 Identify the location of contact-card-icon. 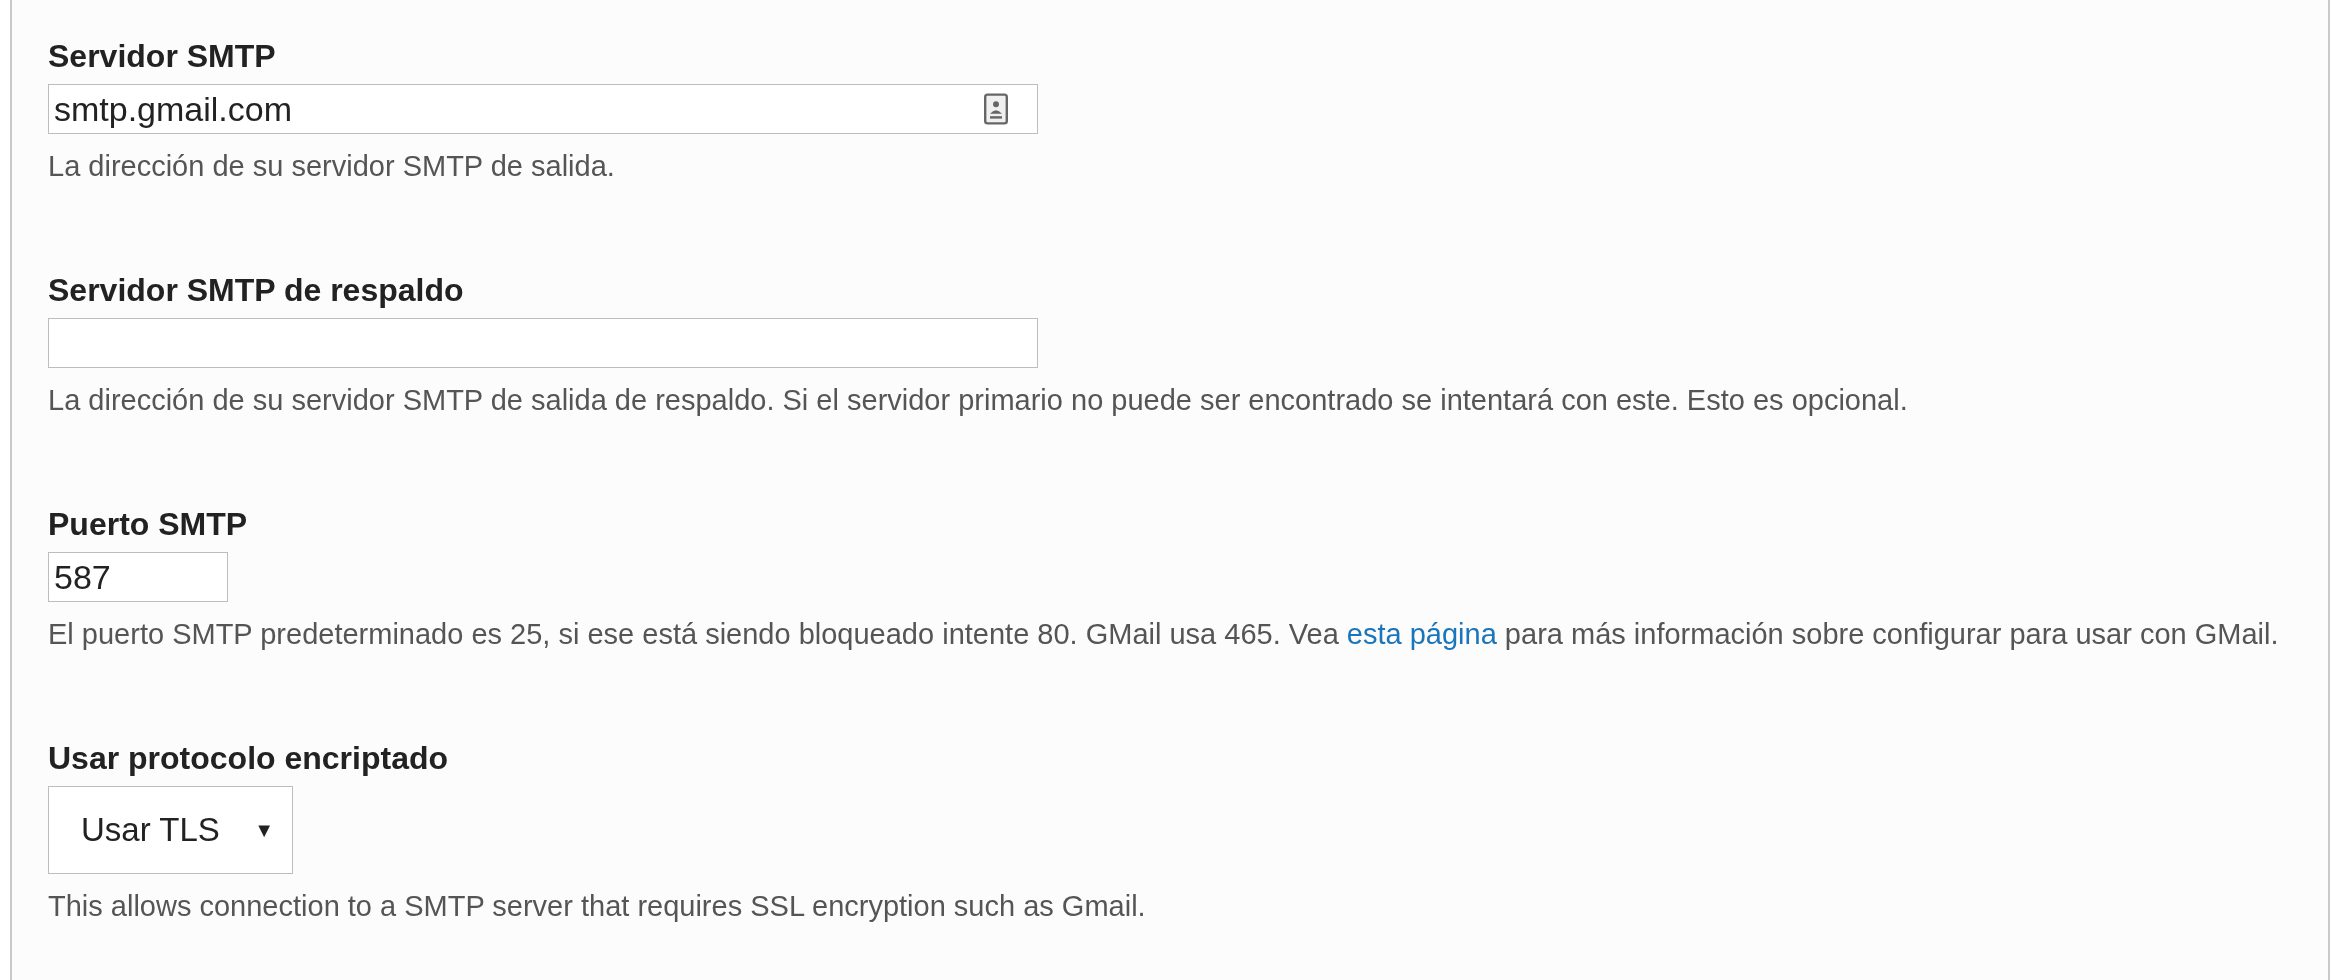
(996, 109).